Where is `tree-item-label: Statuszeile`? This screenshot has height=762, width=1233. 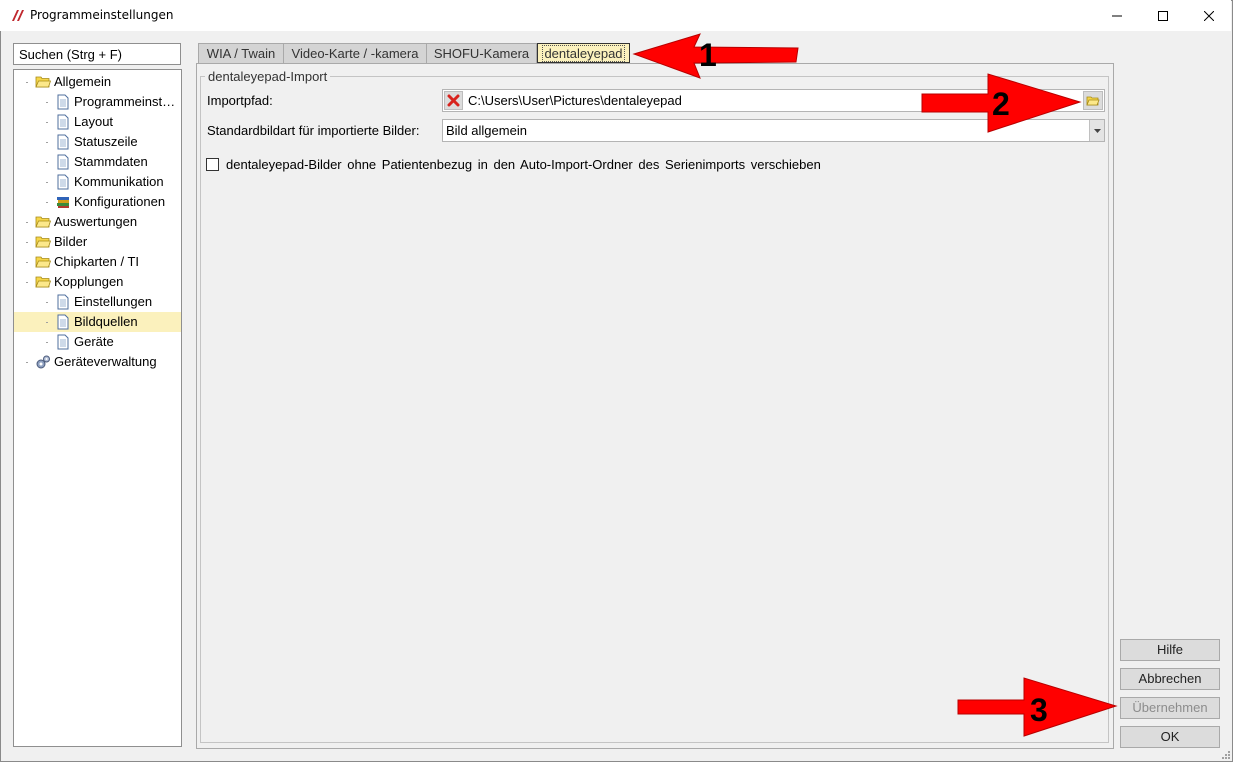
tree-item-label: Statuszeile is located at coordinates (106, 141).